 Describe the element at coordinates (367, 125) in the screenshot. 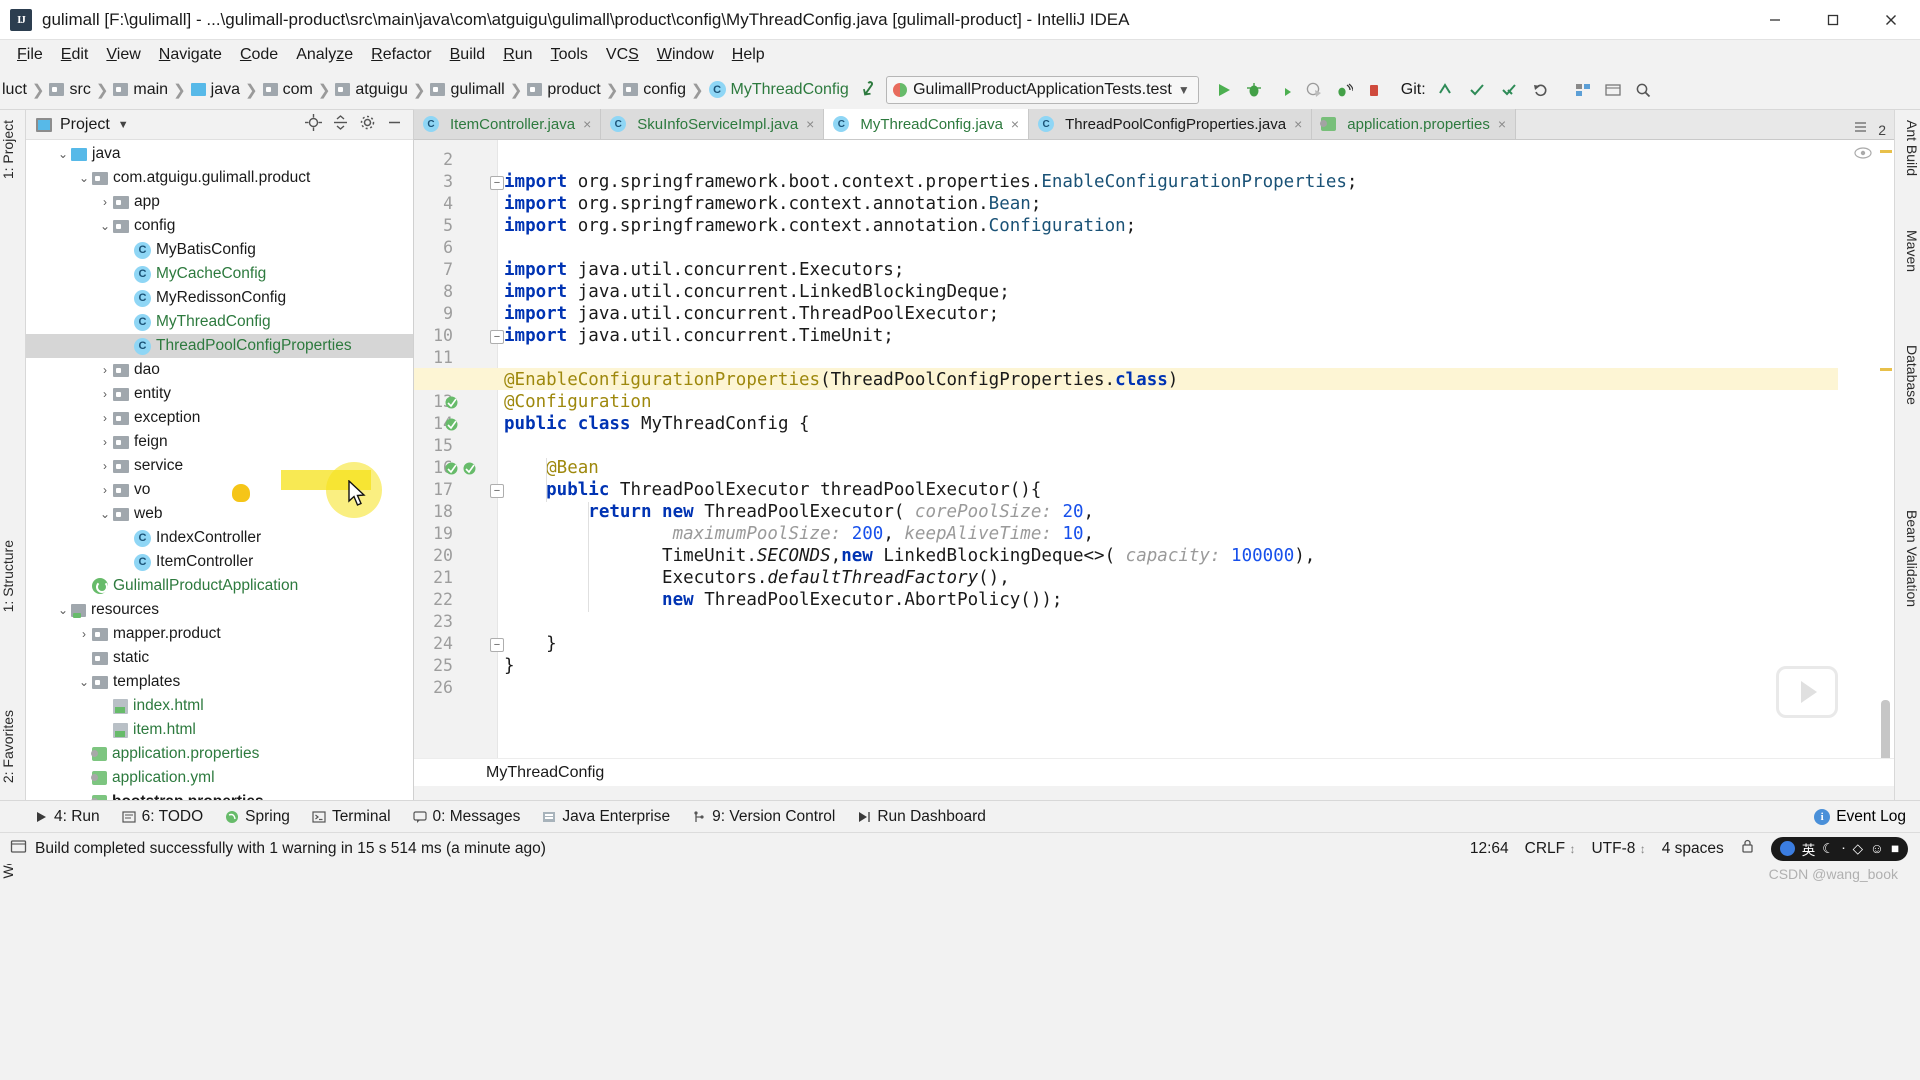

I see `gear-icon` at that location.